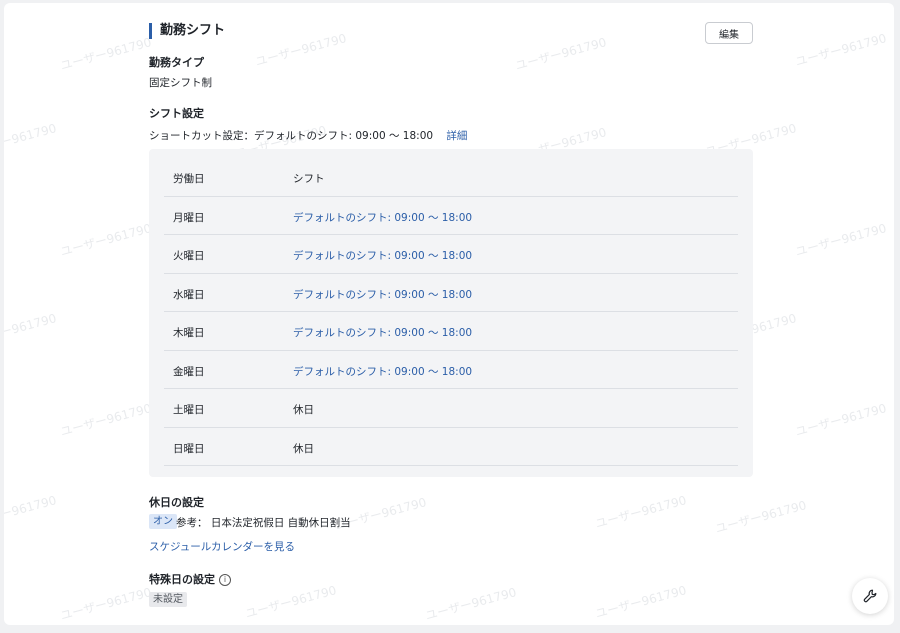  What do you see at coordinates (176, 113) in the screenshot?
I see `shift-settings-label: シフト設定` at bounding box center [176, 113].